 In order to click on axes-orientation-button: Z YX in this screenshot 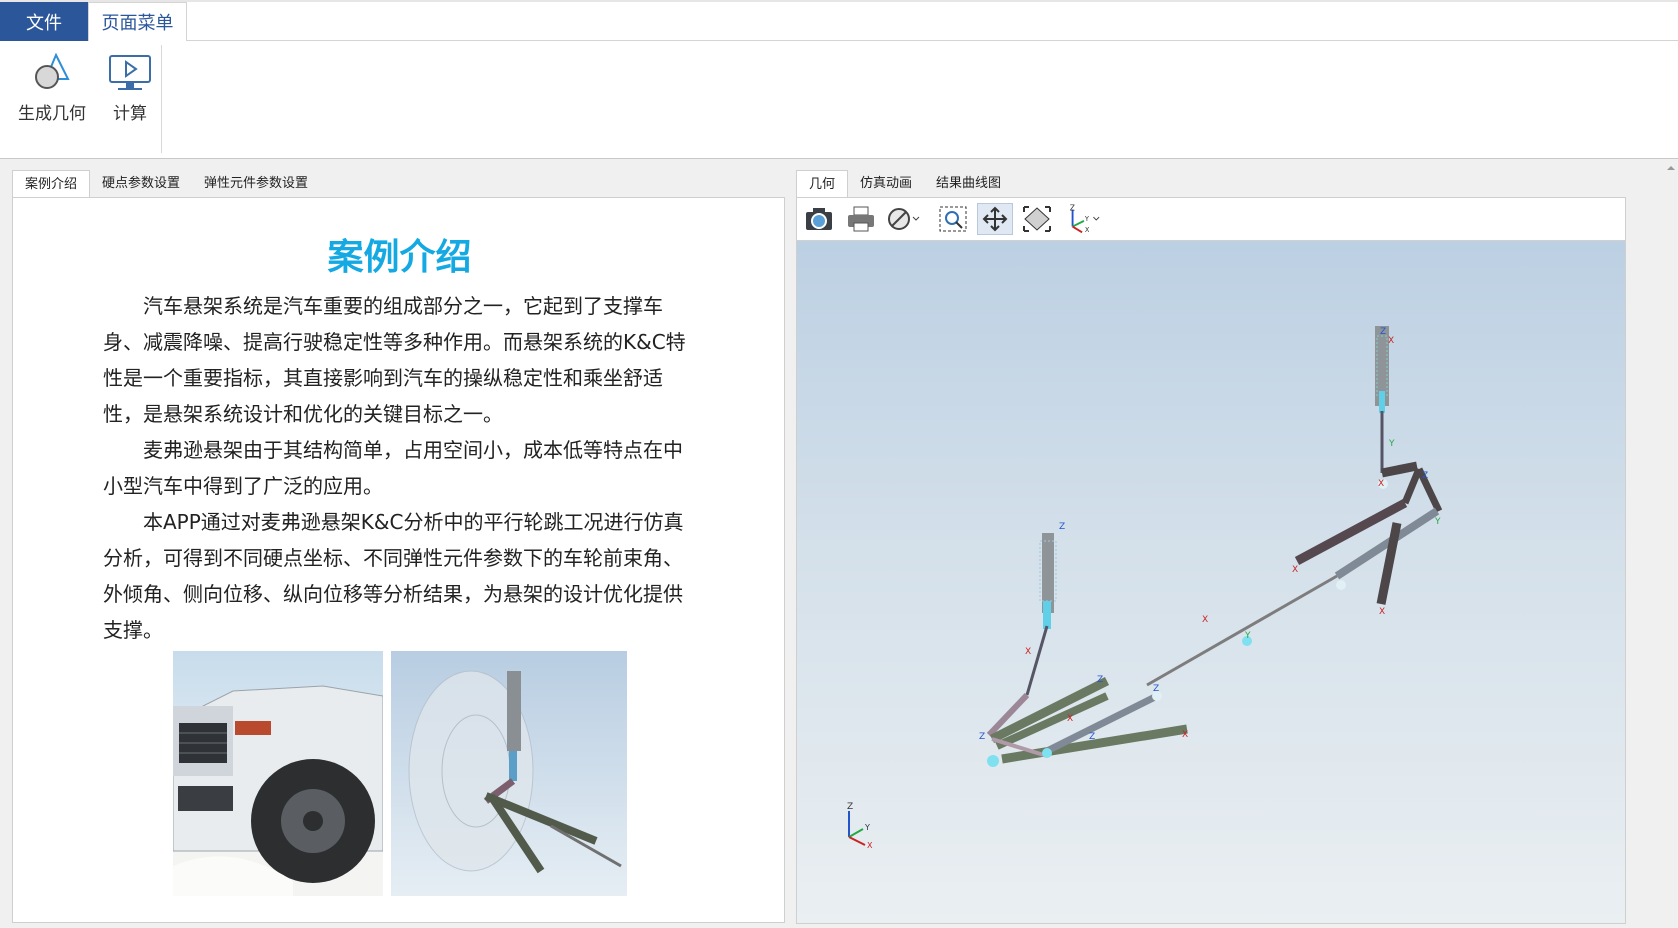, I will do `click(1083, 219)`.